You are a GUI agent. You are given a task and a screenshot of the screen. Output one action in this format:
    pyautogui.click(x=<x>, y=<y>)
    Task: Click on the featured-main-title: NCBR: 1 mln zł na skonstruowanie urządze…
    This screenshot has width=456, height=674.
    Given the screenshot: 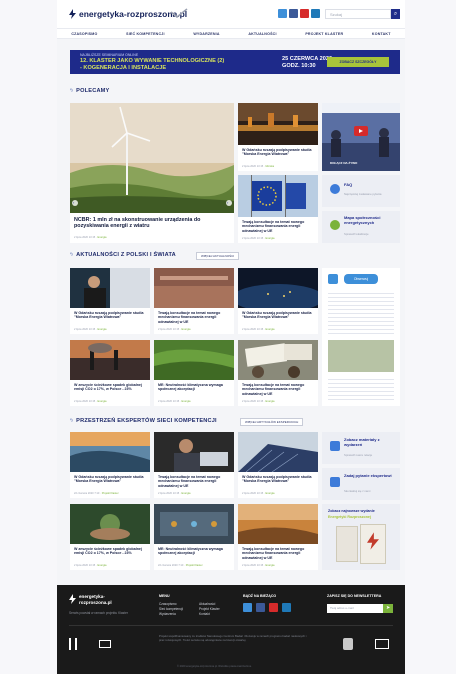 What is the action you would take?
    pyautogui.click(x=152, y=223)
    